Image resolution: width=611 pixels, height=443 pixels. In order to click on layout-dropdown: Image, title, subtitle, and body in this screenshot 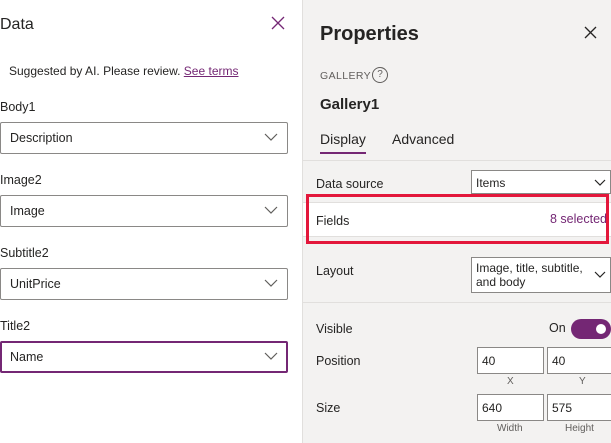, I will do `click(541, 275)`.